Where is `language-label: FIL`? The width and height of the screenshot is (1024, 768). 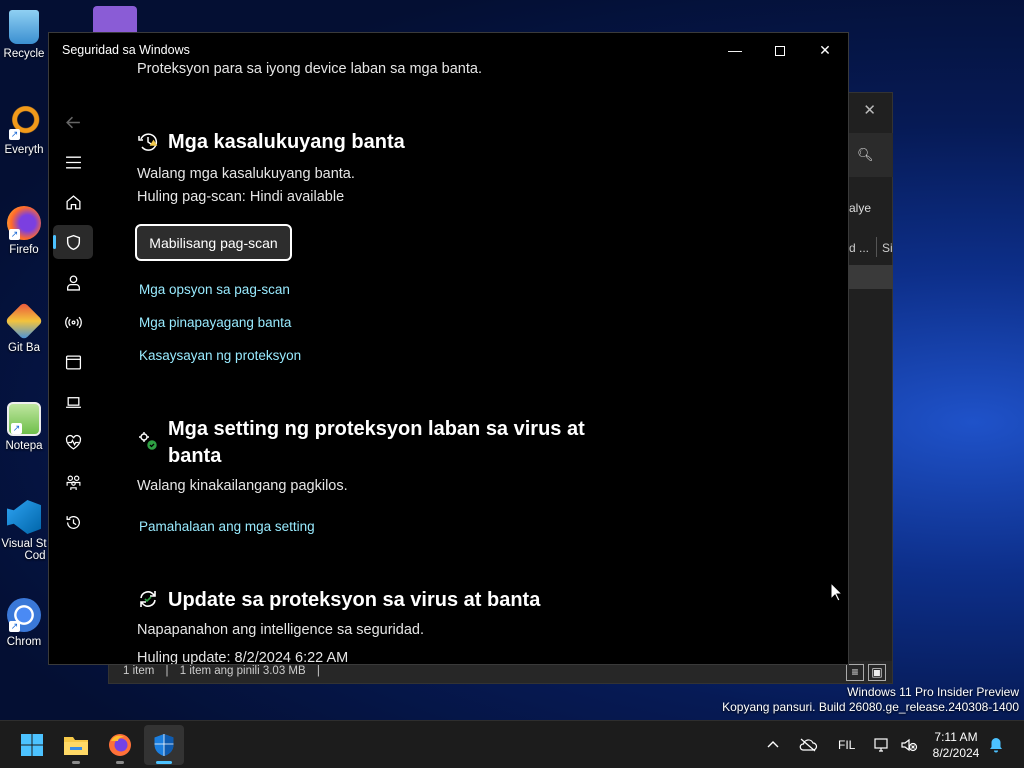
language-label: FIL is located at coordinates (847, 745).